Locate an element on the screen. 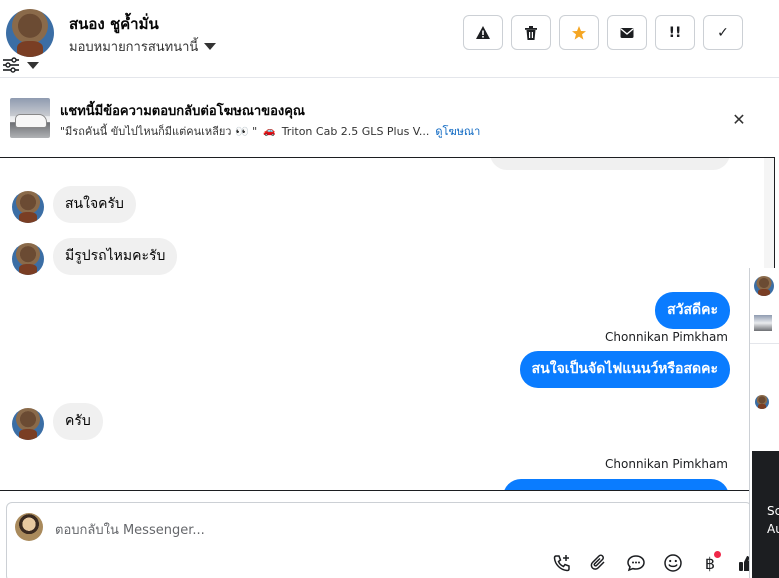  attach-button is located at coordinates (599, 563).